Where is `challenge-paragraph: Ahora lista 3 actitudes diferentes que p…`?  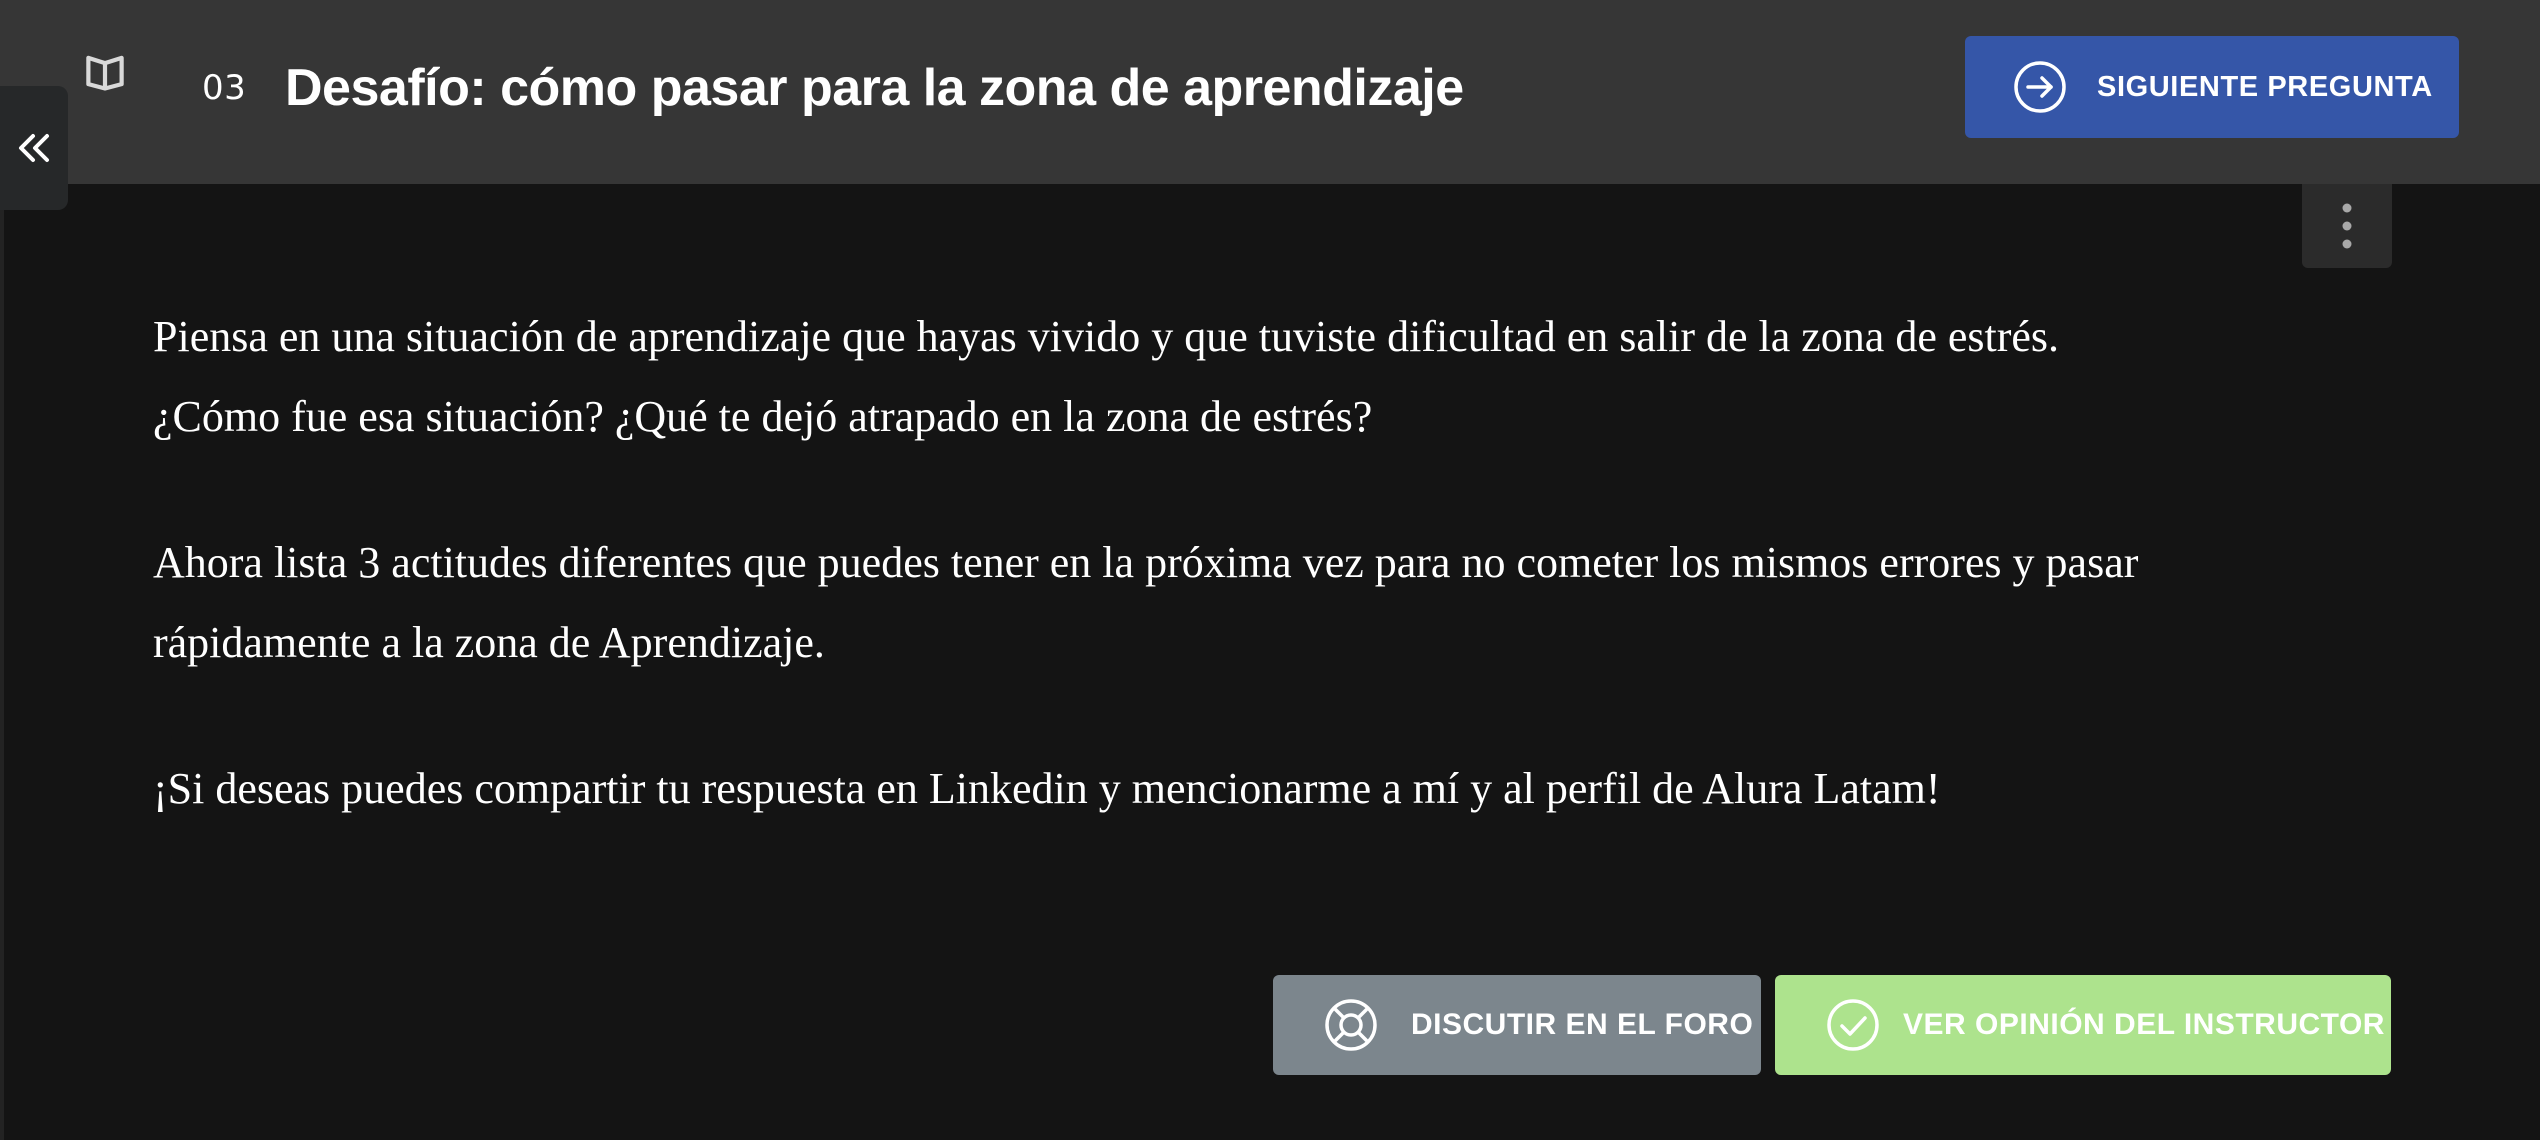 challenge-paragraph: Ahora lista 3 actitudes diferentes que p… is located at coordinates (1146, 602).